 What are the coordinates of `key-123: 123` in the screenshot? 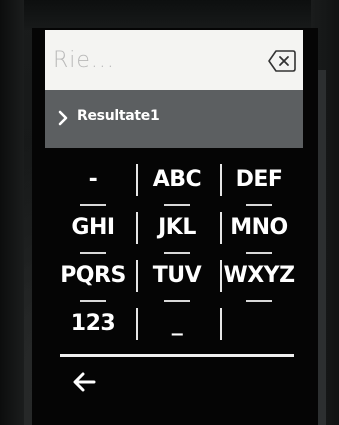 It's located at (93, 324).